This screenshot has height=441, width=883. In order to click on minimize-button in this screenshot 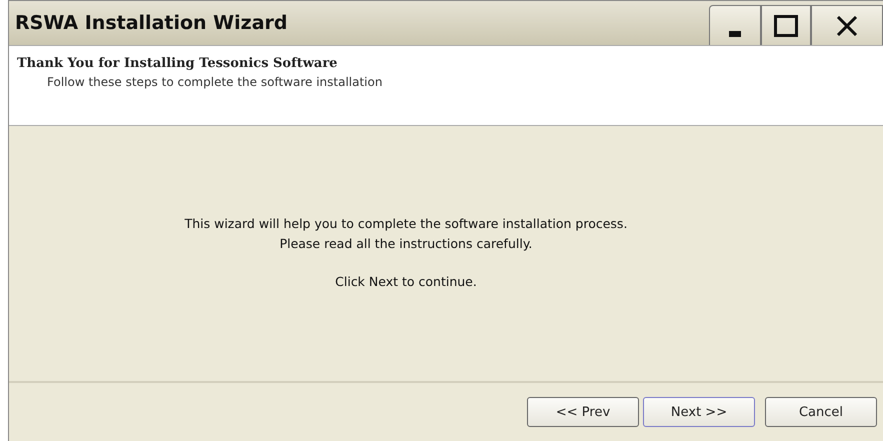, I will do `click(735, 25)`.